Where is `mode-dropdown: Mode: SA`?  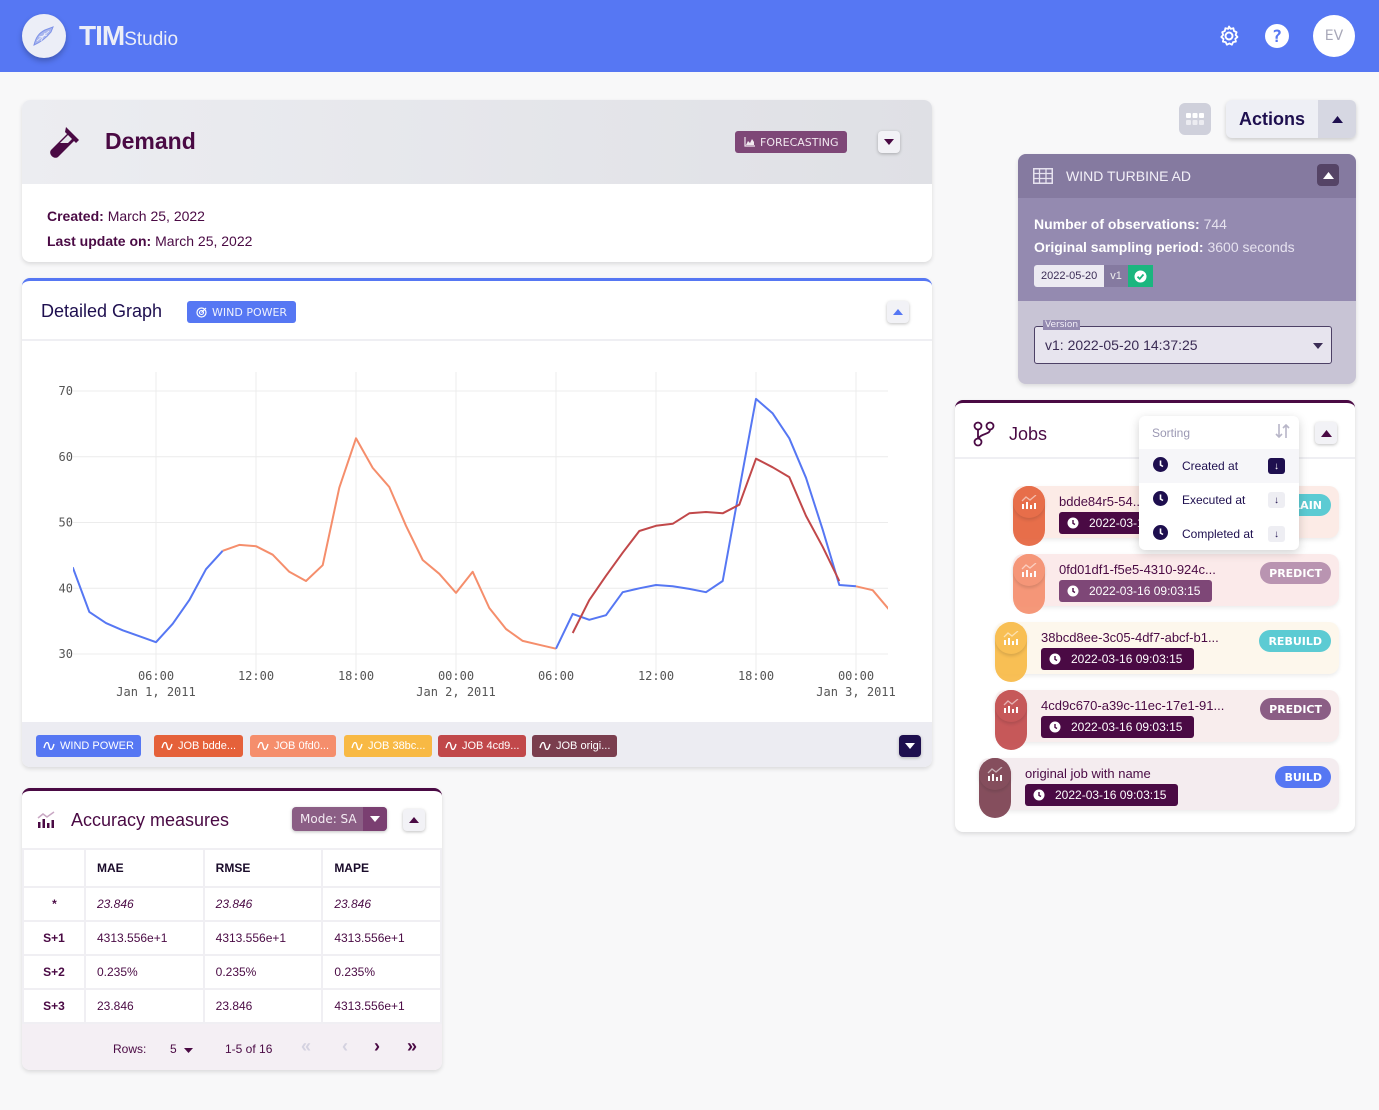
mode-dropdown: Mode: SA is located at coordinates (339, 819).